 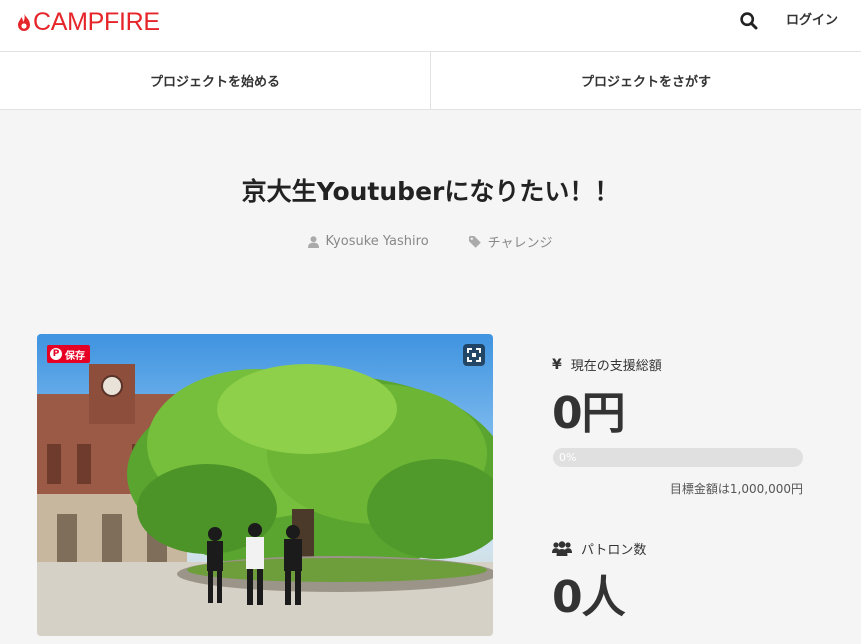 I want to click on header: CAMPFIRE ログイン, so click(x=430, y=26).